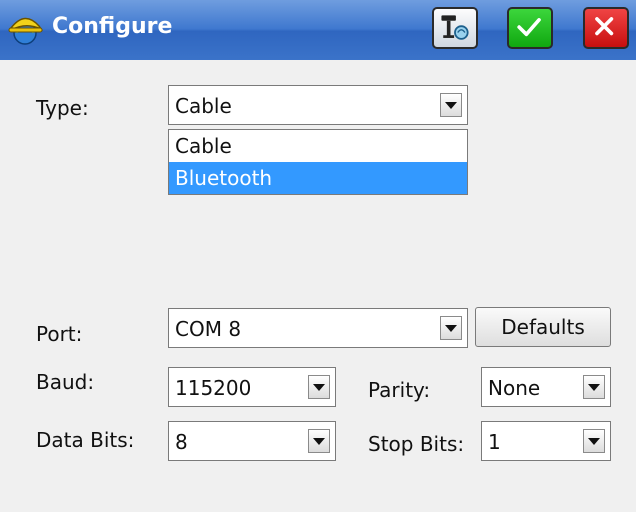 Image resolution: width=636 pixels, height=512 pixels. I want to click on title-bar: Configure, so click(318, 30).